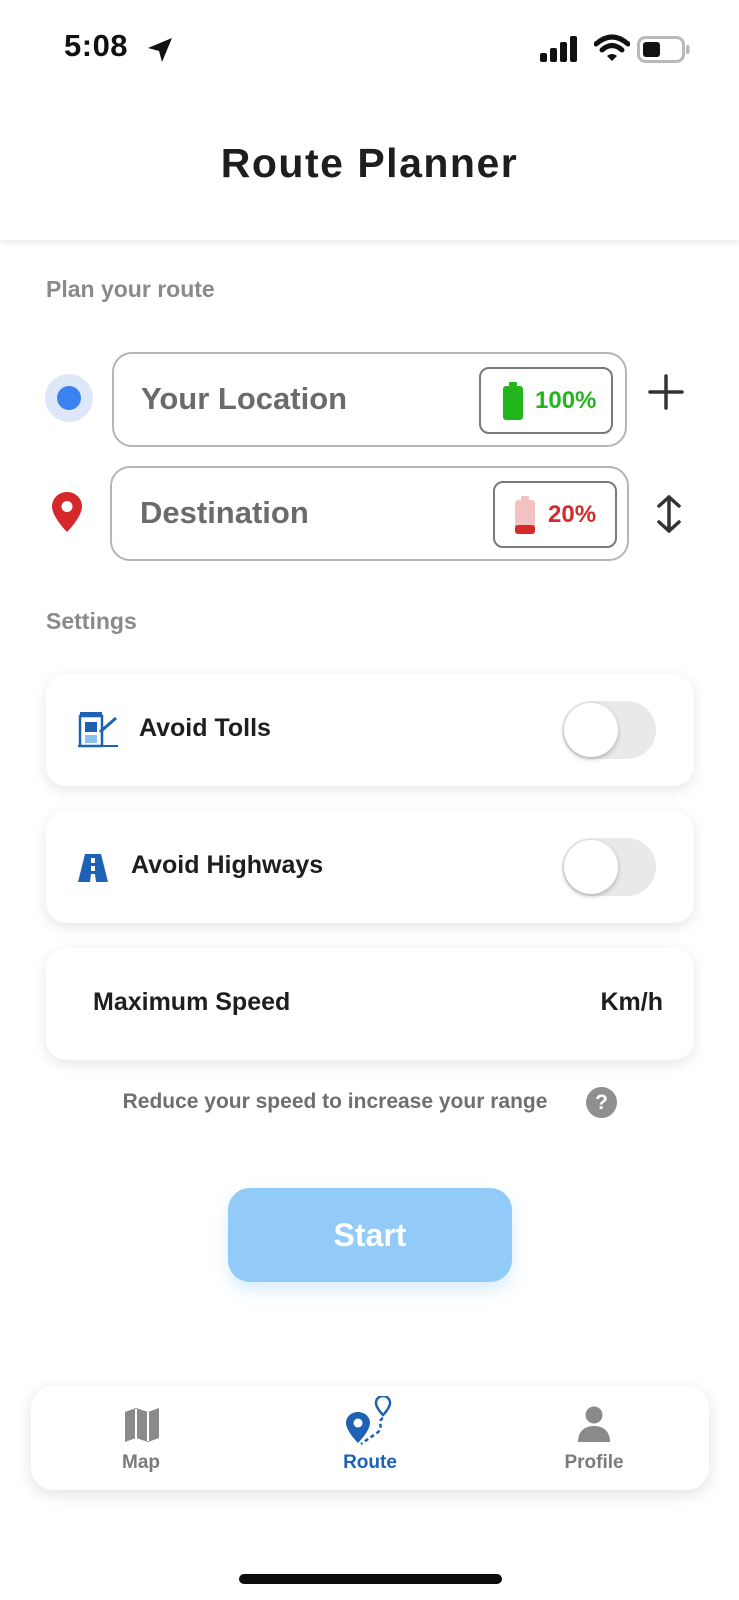  What do you see at coordinates (98, 730) in the screenshot?
I see `toll-booth-icon` at bounding box center [98, 730].